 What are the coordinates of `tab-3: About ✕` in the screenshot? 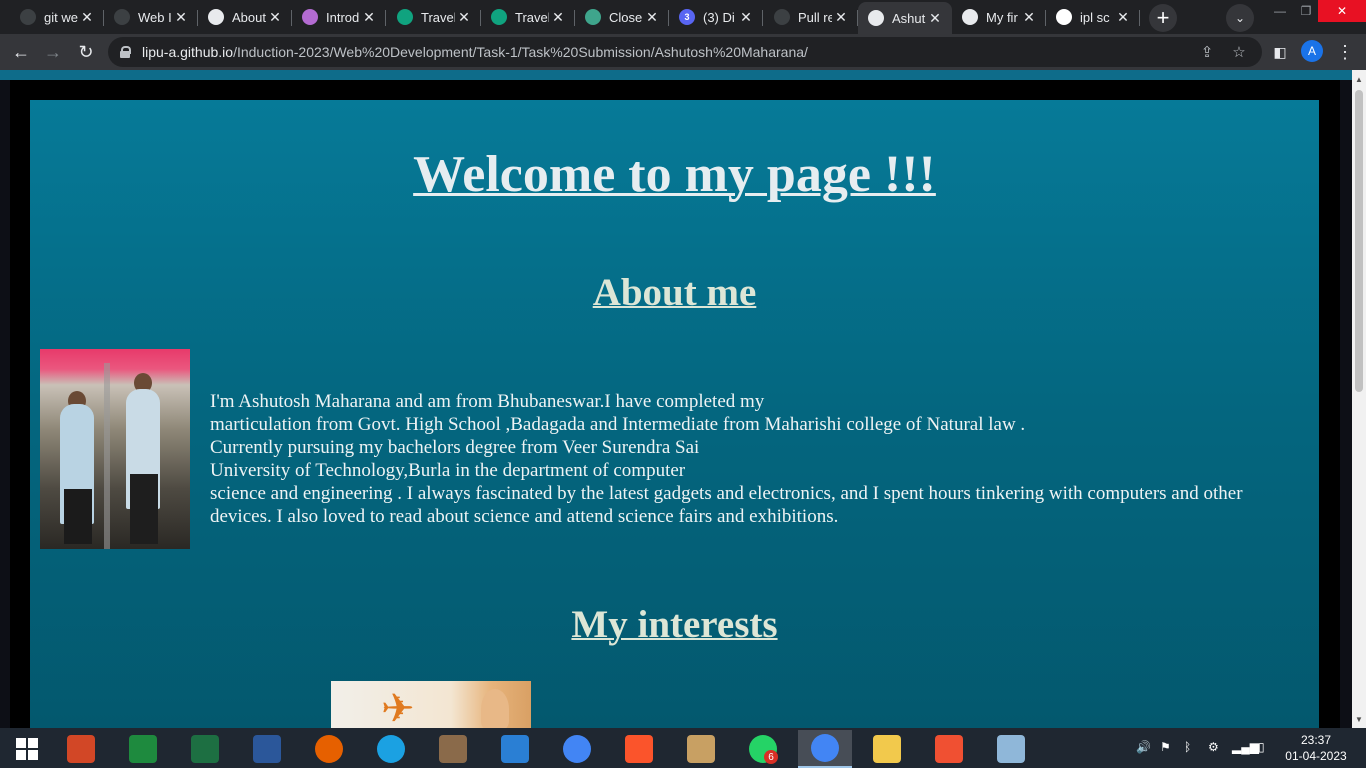 It's located at (245, 17).